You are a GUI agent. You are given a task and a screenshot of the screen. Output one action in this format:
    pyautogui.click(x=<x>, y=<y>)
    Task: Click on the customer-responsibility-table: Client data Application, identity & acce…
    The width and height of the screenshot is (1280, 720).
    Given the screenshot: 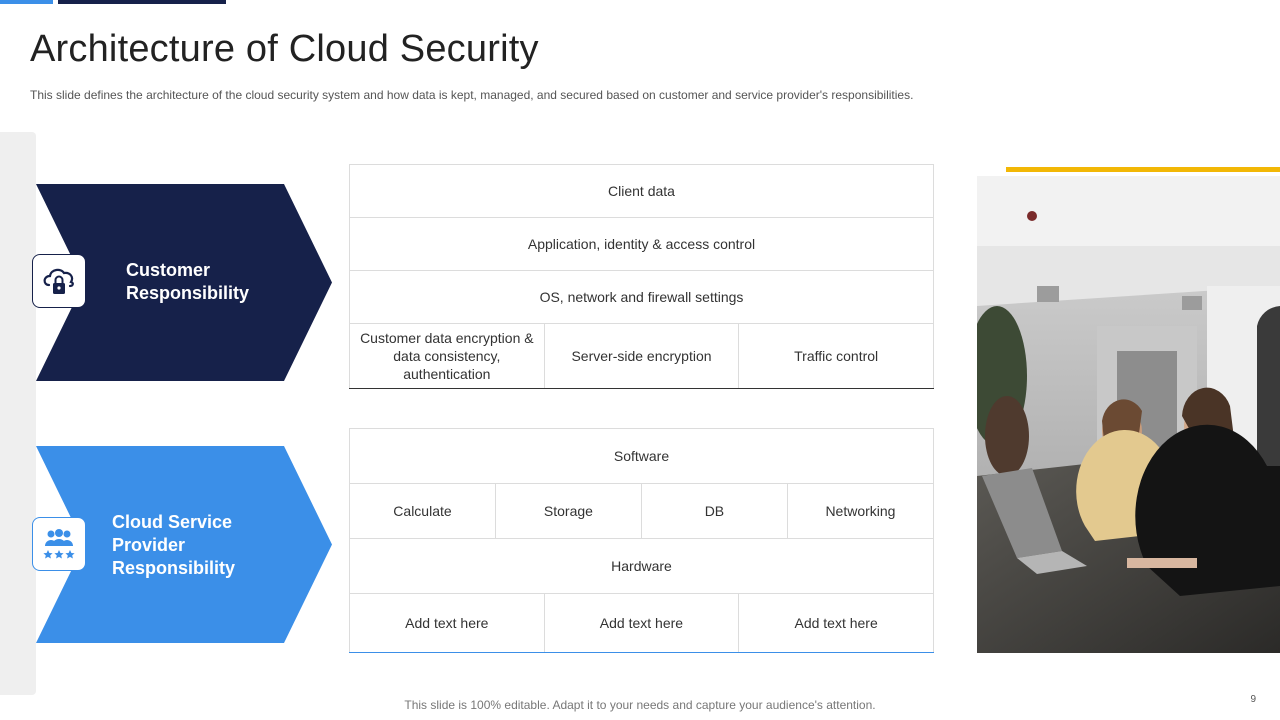 What is the action you would take?
    pyautogui.click(x=641, y=276)
    